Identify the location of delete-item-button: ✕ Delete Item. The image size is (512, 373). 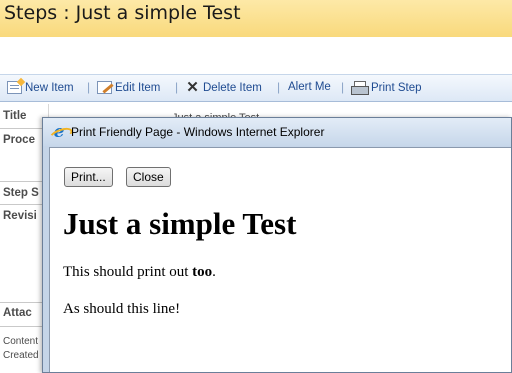
(223, 87).